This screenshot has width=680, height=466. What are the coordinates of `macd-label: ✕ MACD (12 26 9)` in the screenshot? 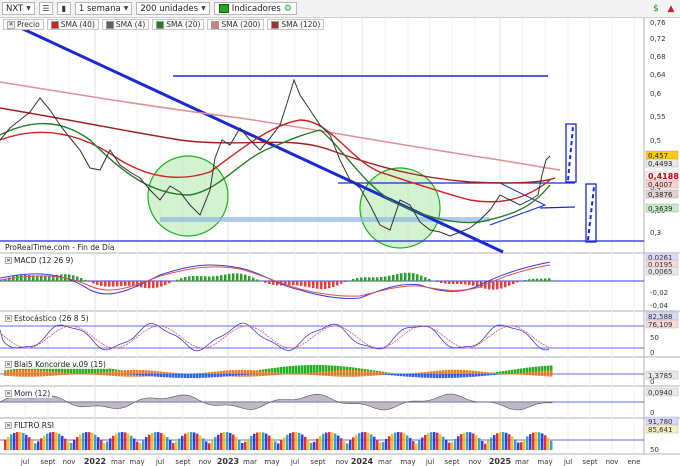 It's located at (39, 260).